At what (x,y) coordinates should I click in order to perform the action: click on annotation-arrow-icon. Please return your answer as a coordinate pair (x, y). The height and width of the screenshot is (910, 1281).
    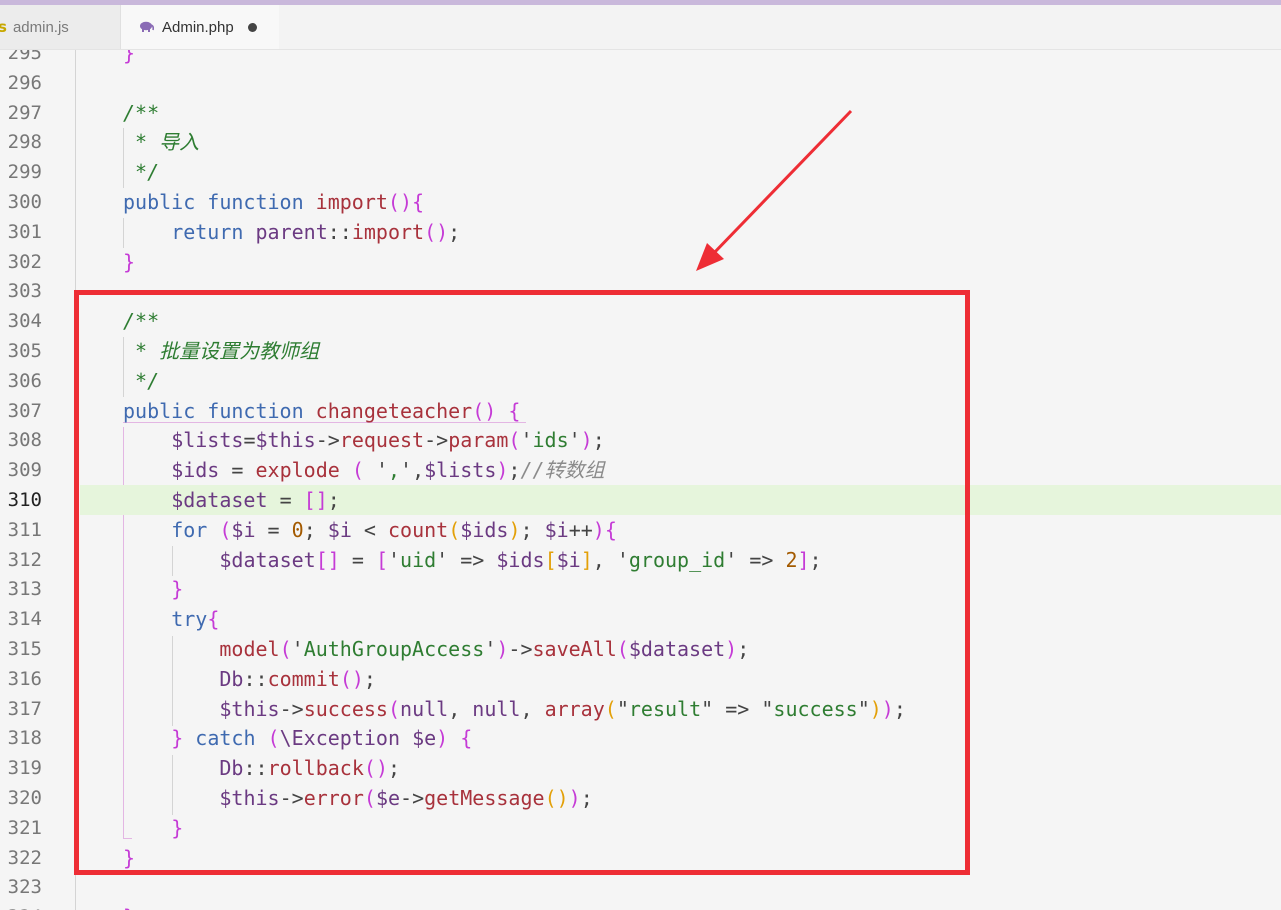
    Looking at the image, I should click on (774, 190).